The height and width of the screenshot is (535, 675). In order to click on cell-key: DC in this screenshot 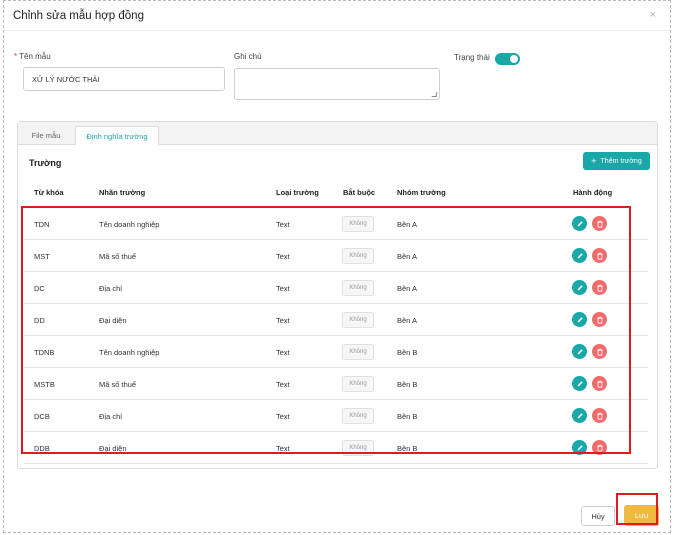, I will do `click(39, 288)`.